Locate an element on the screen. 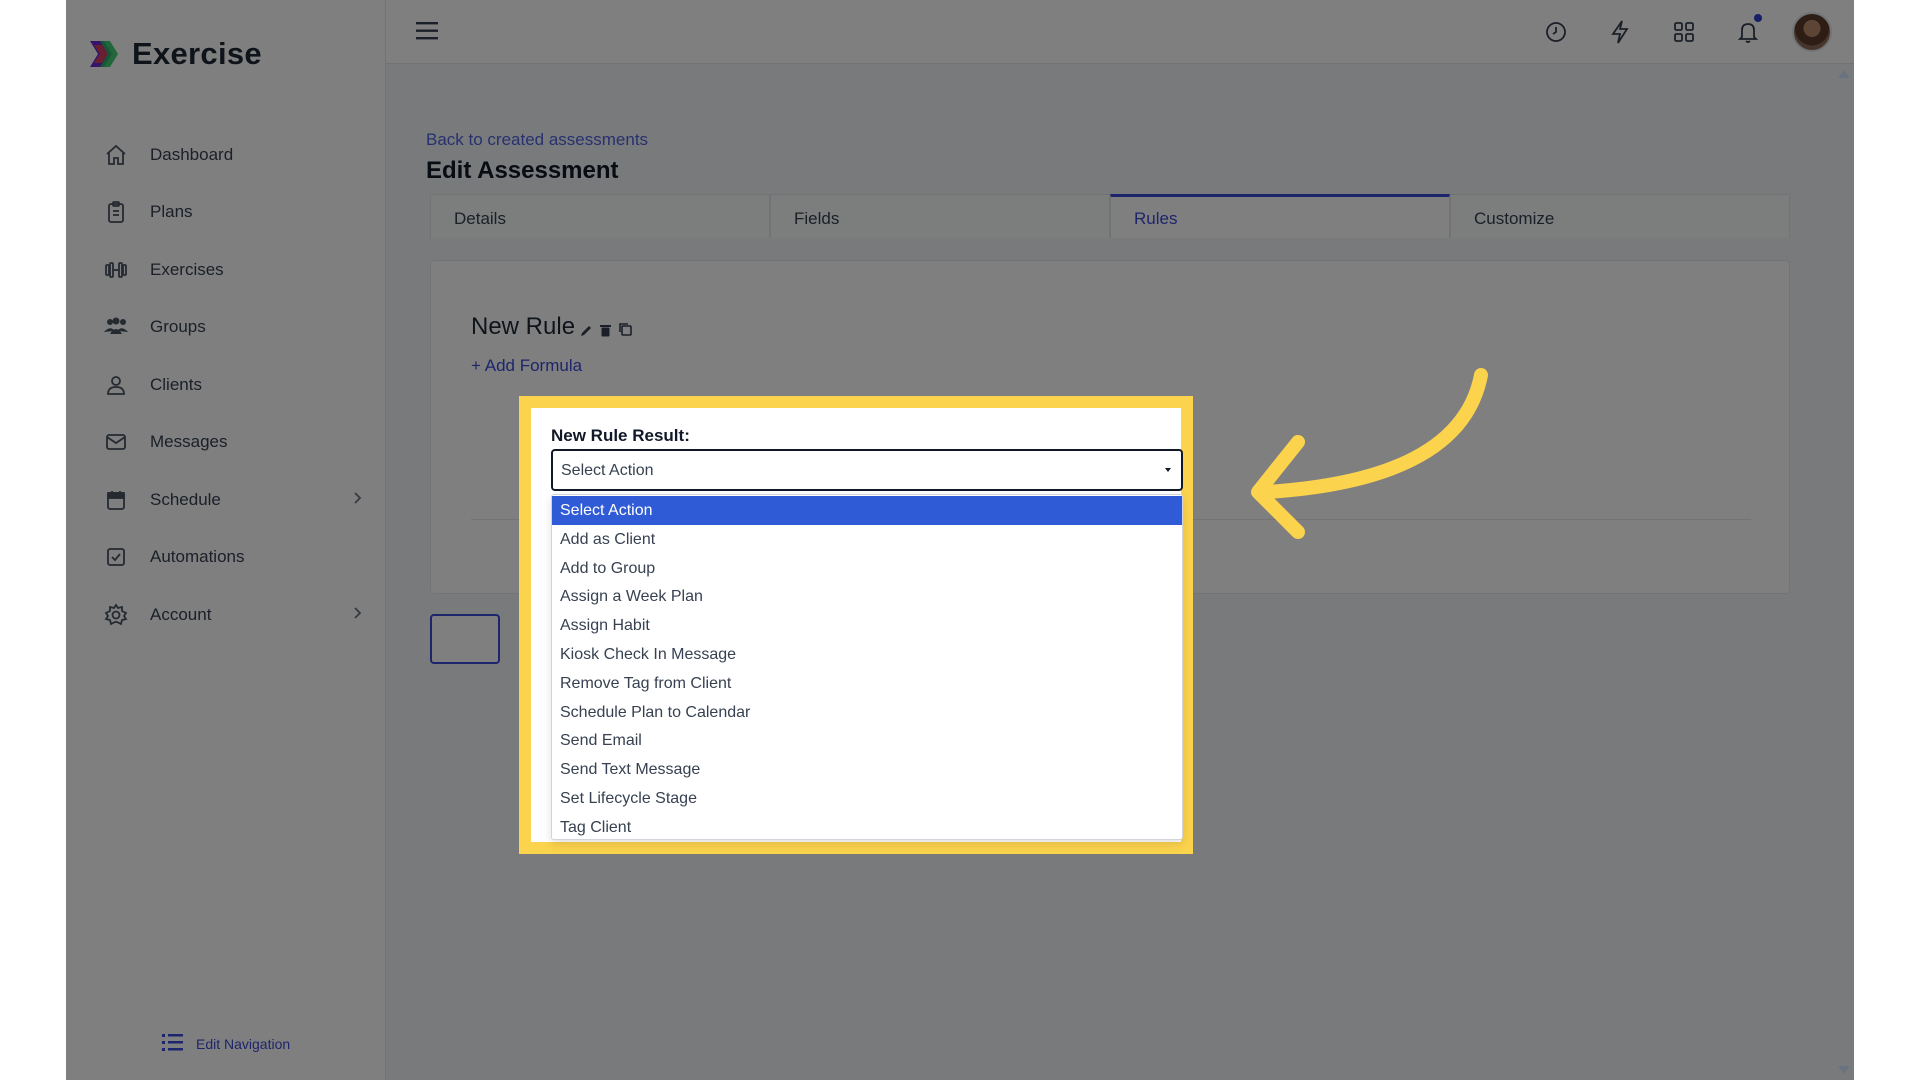 The width and height of the screenshot is (1920, 1080). dropdown-option: Kiosk Check In Message is located at coordinates (867, 654).